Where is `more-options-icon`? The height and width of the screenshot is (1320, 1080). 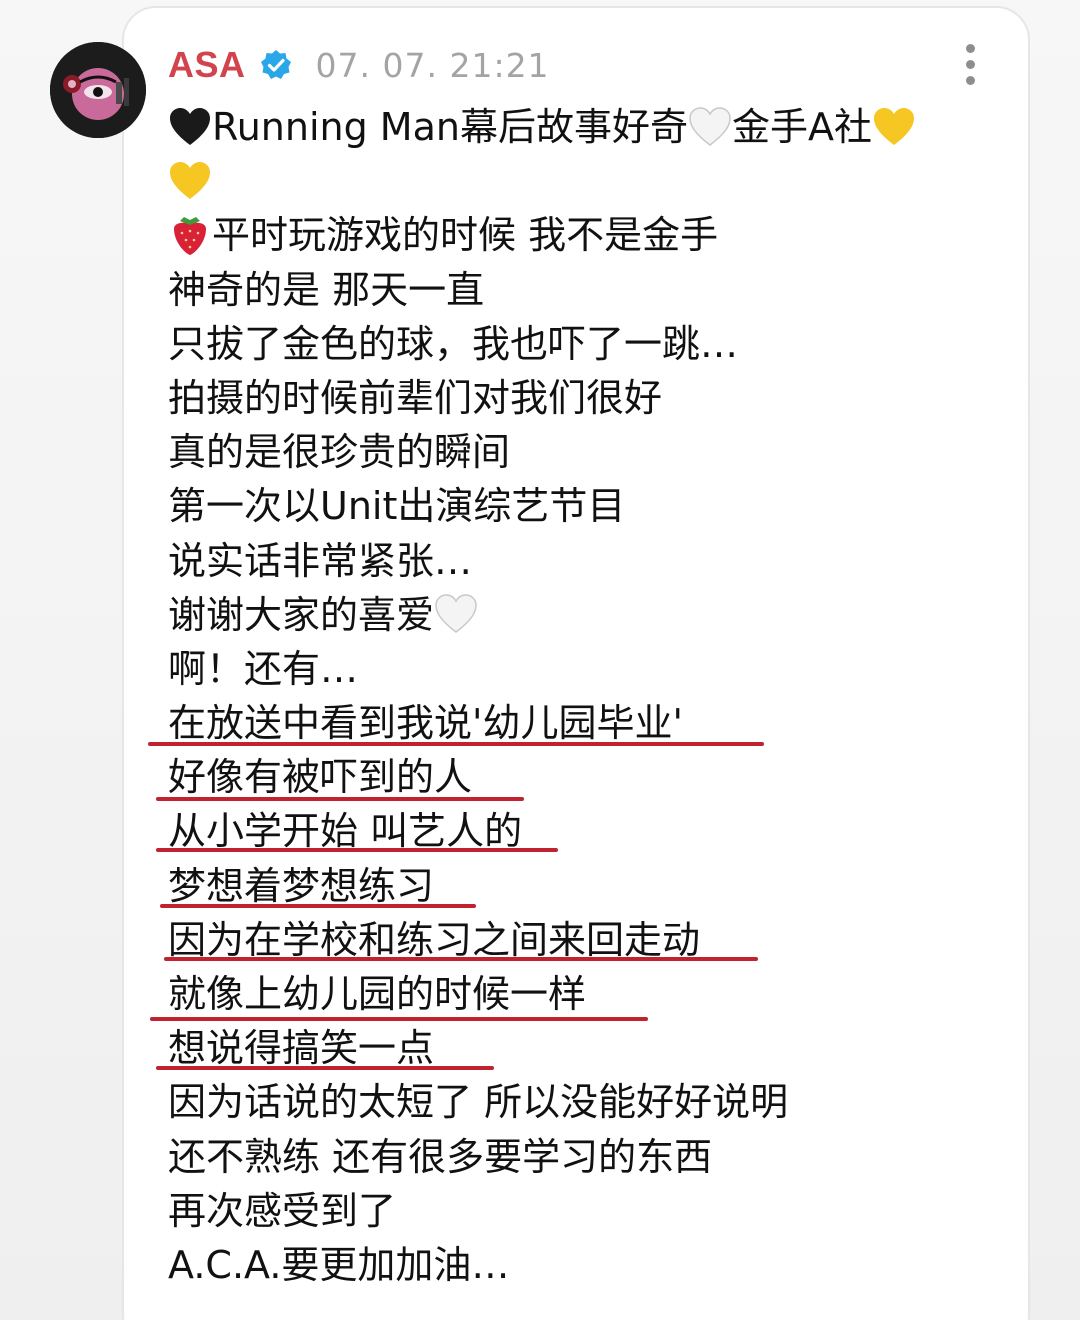
more-options-icon is located at coordinates (971, 65).